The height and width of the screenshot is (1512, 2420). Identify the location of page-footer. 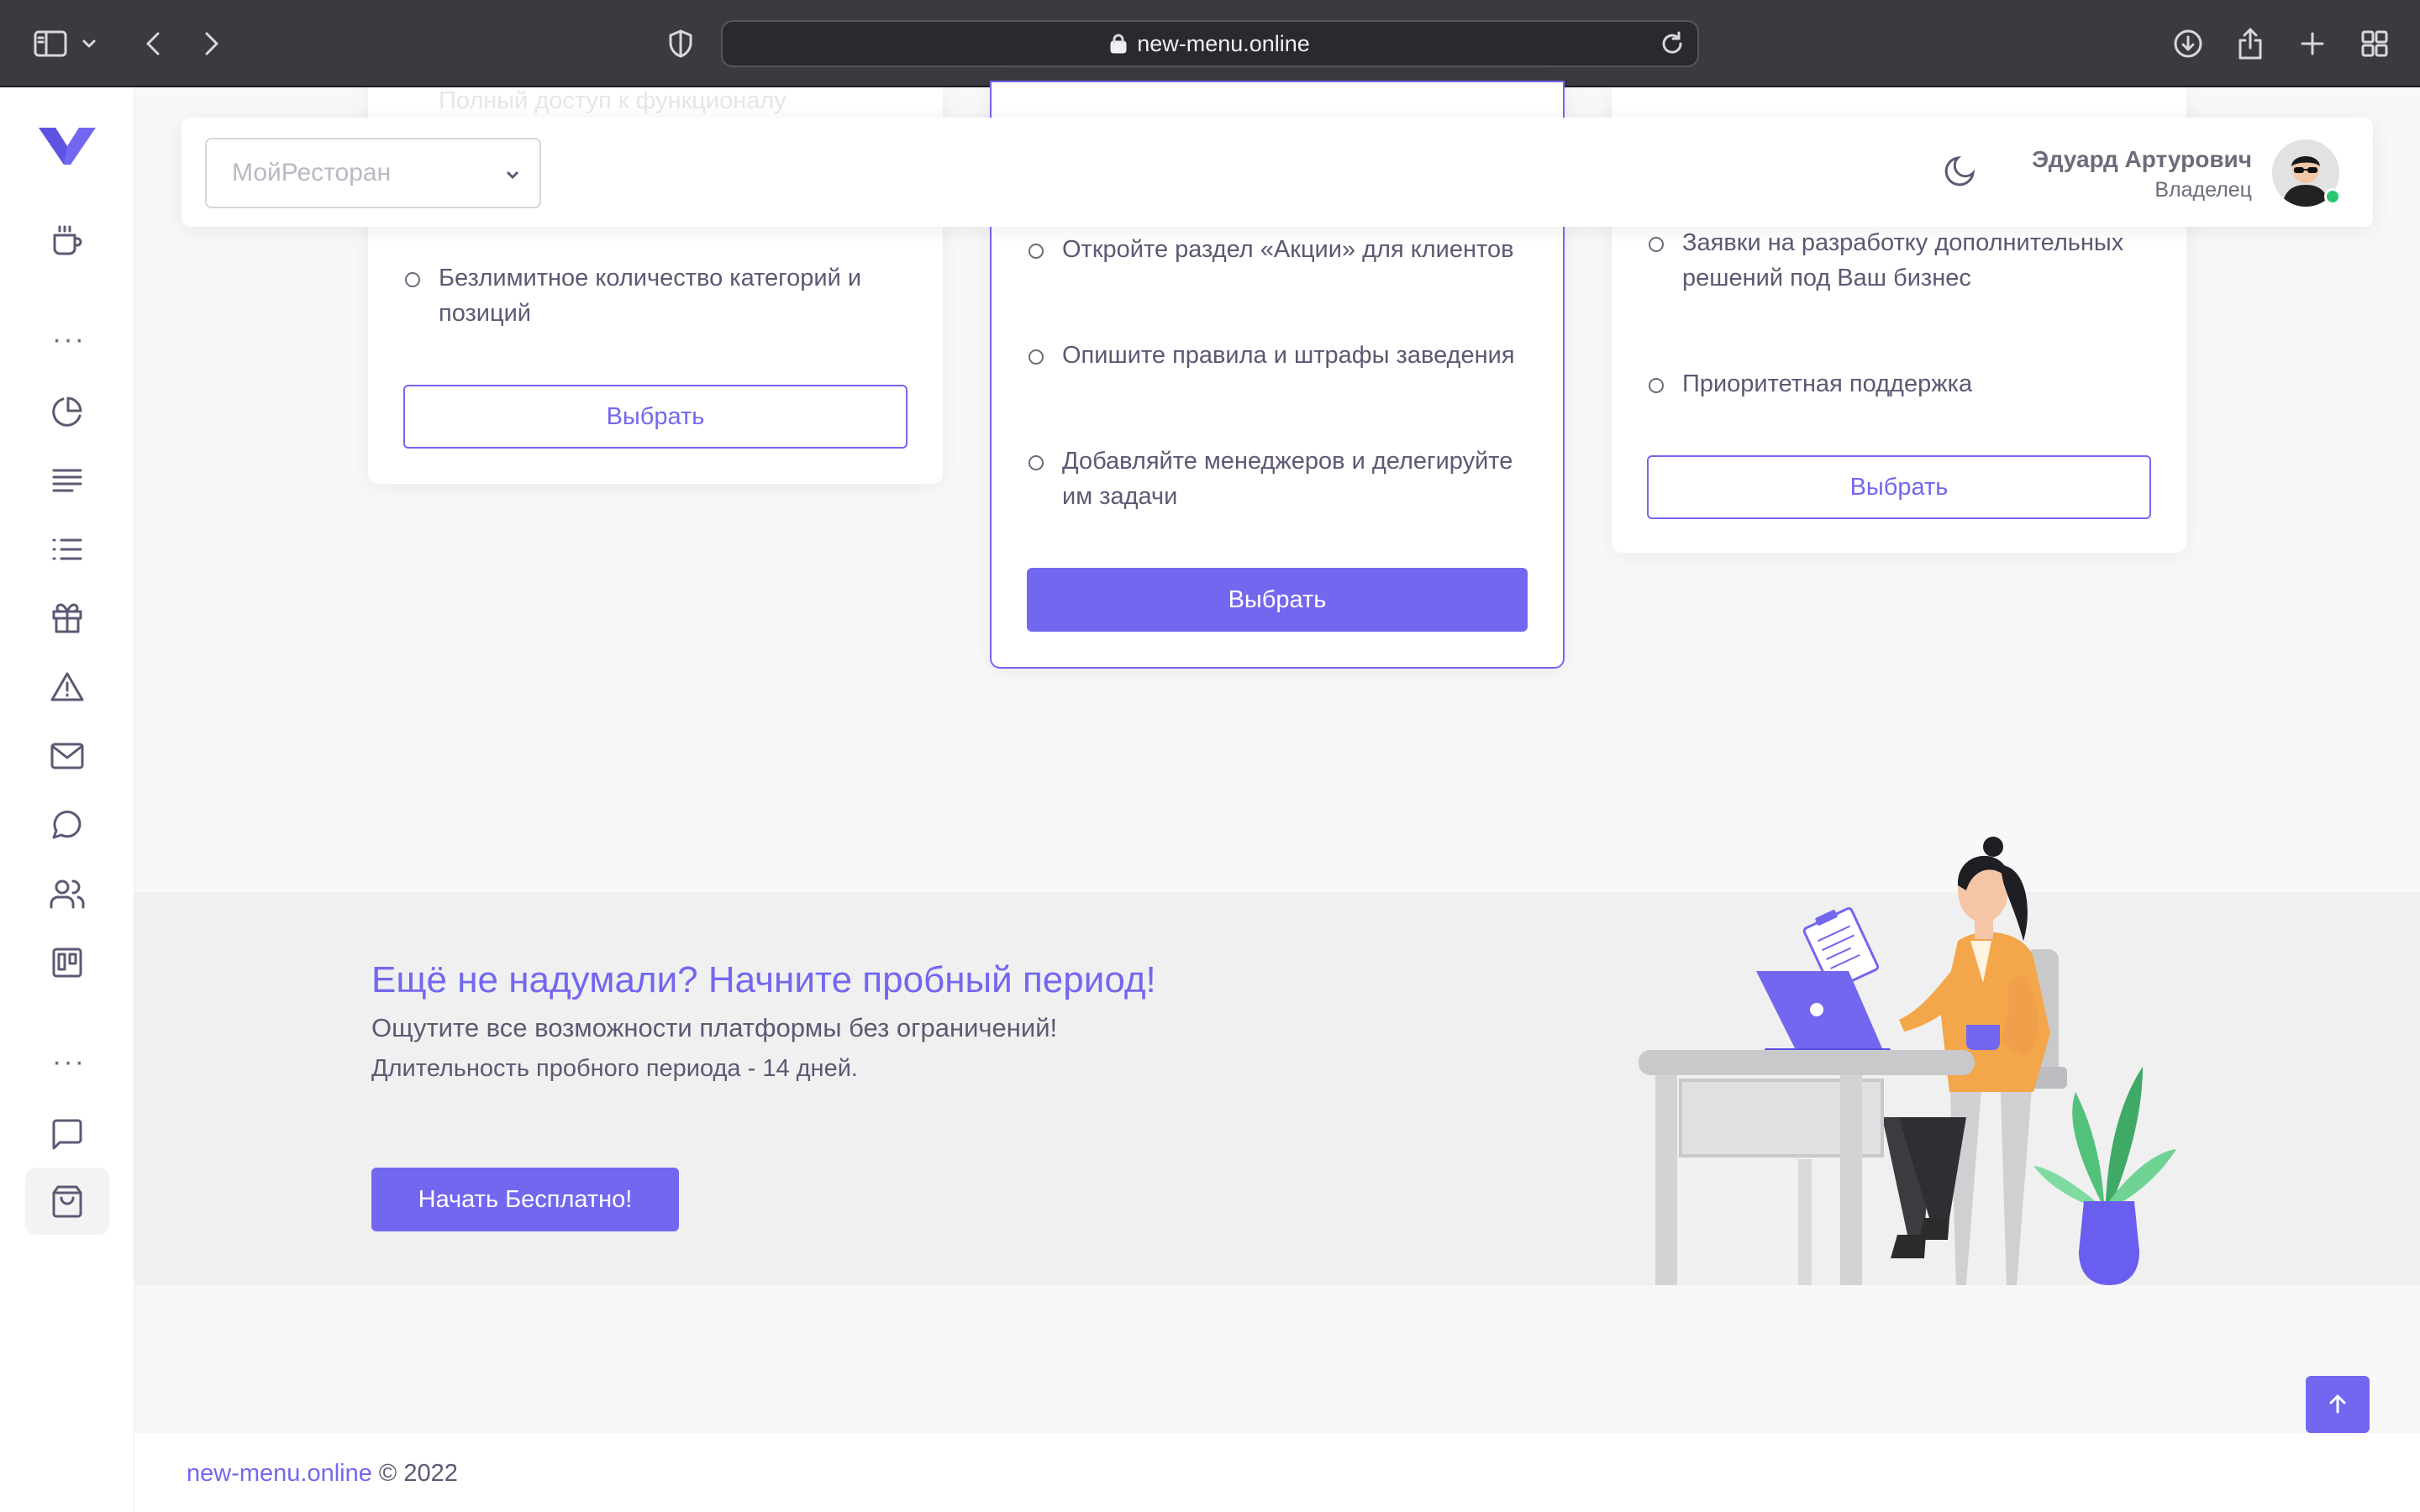
(1277, 1472).